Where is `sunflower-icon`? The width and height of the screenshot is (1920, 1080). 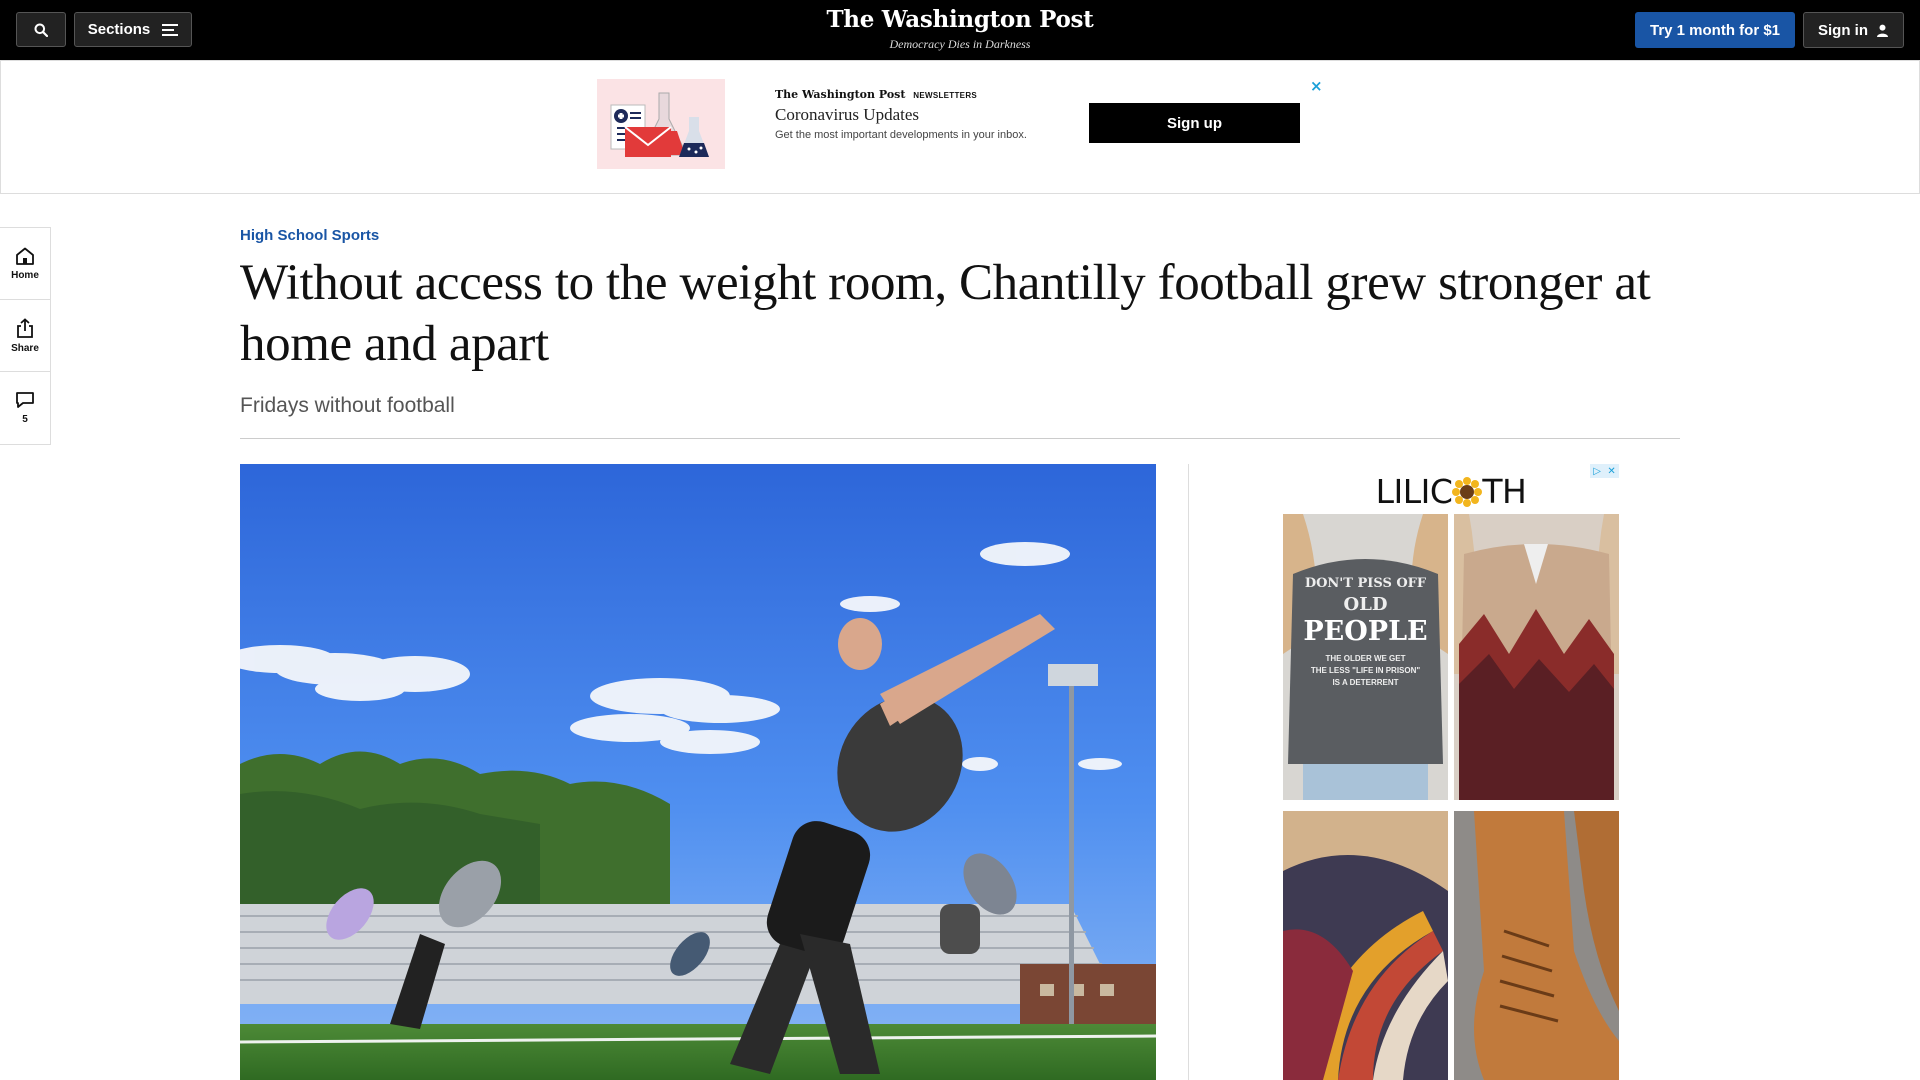
sunflower-icon is located at coordinates (1467, 492).